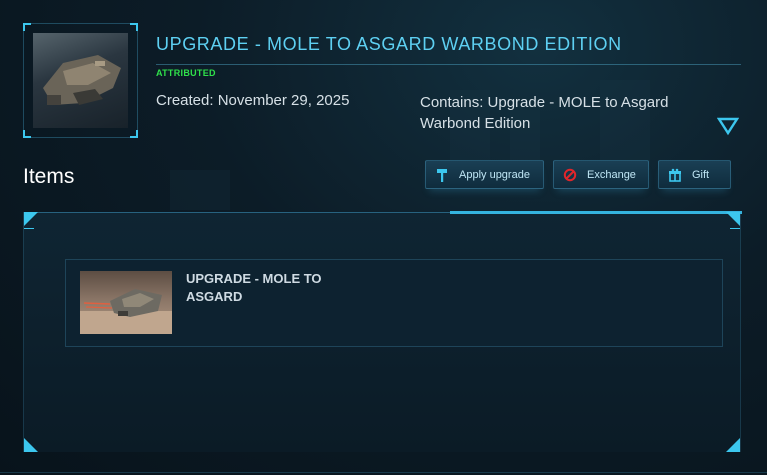 Image resolution: width=767 pixels, height=475 pixels. Describe the element at coordinates (448, 64) in the screenshot. I see `title-divider` at that location.